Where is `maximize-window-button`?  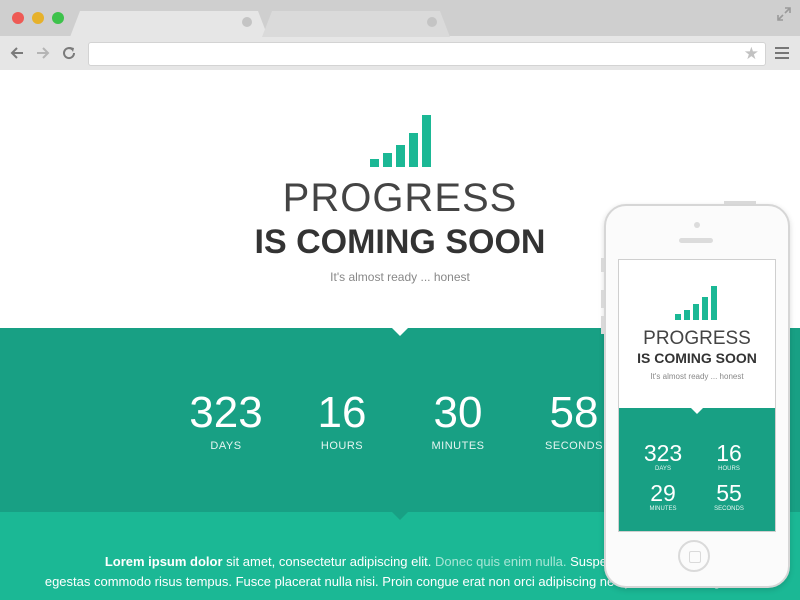
maximize-window-button is located at coordinates (58, 18).